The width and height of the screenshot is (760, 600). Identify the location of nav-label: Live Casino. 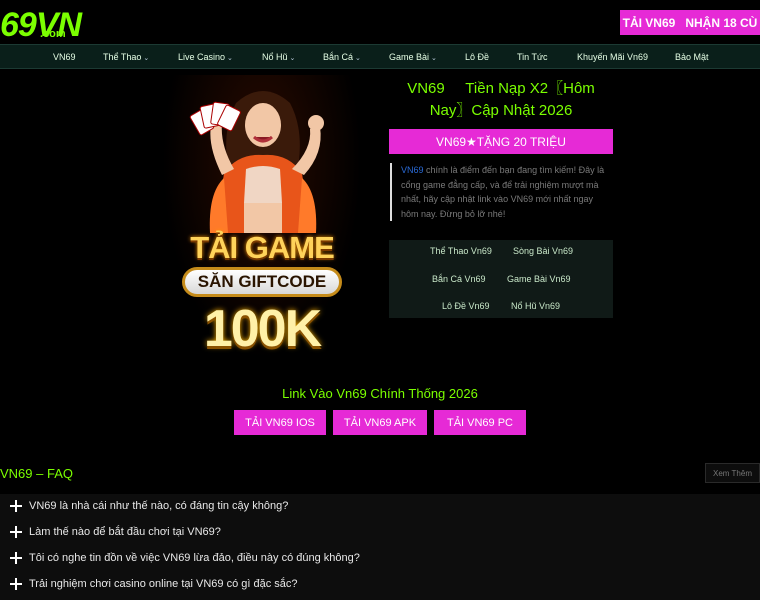
(202, 57).